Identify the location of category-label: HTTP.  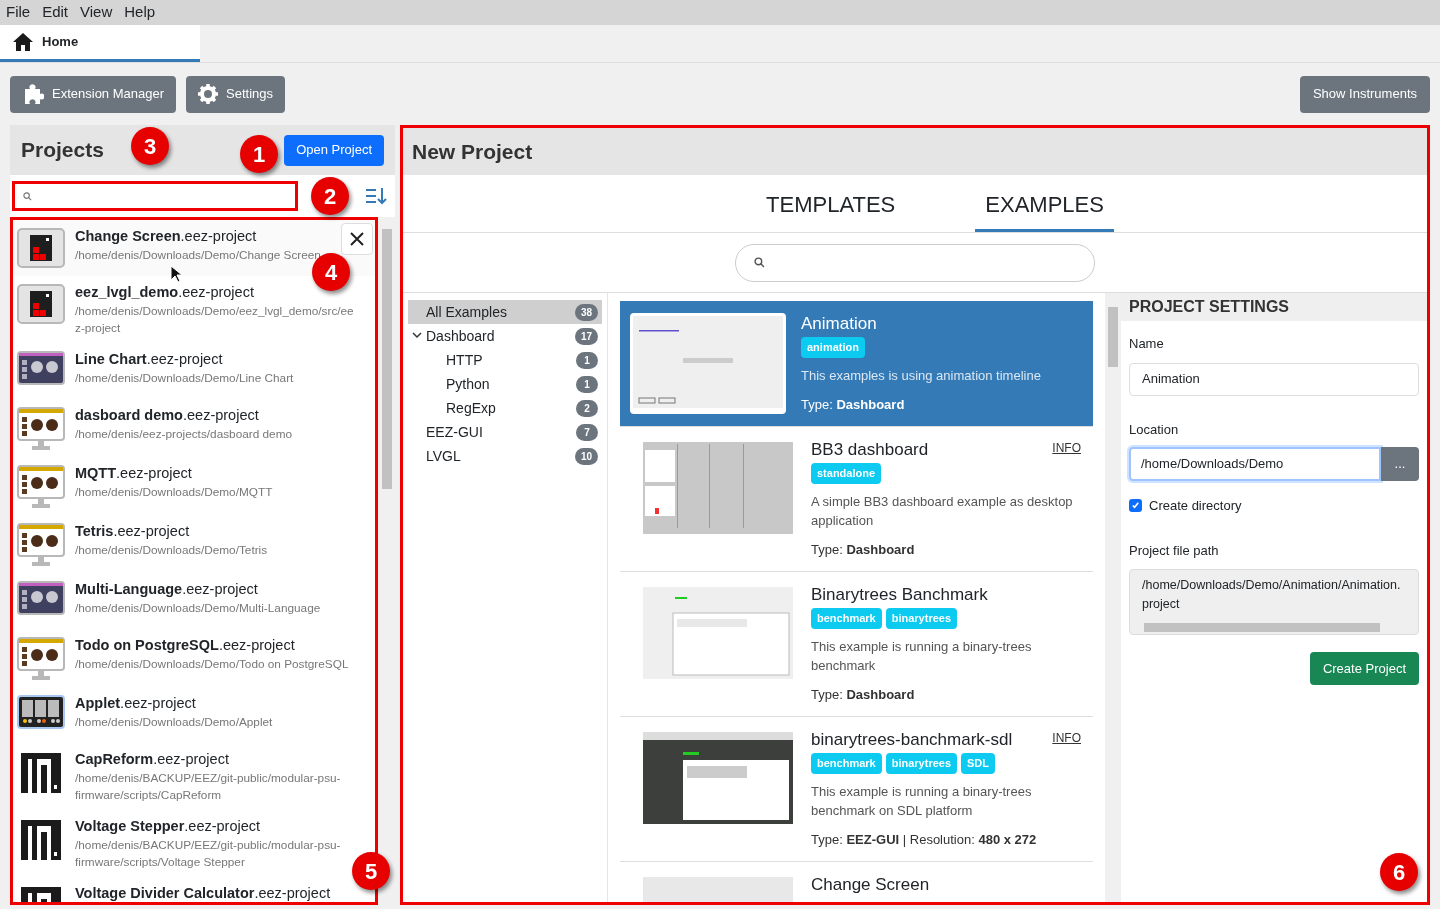
(464, 360).